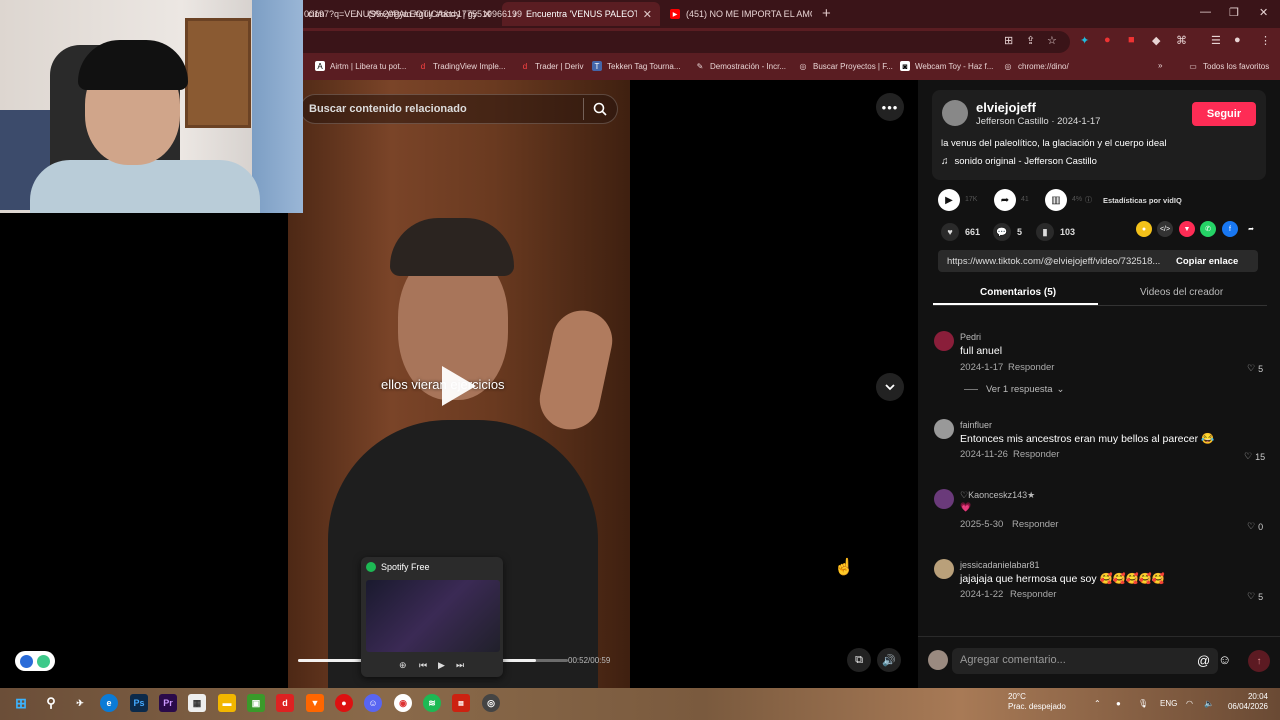  What do you see at coordinates (1234, 12) in the screenshot?
I see `restore-icon: ❐` at bounding box center [1234, 12].